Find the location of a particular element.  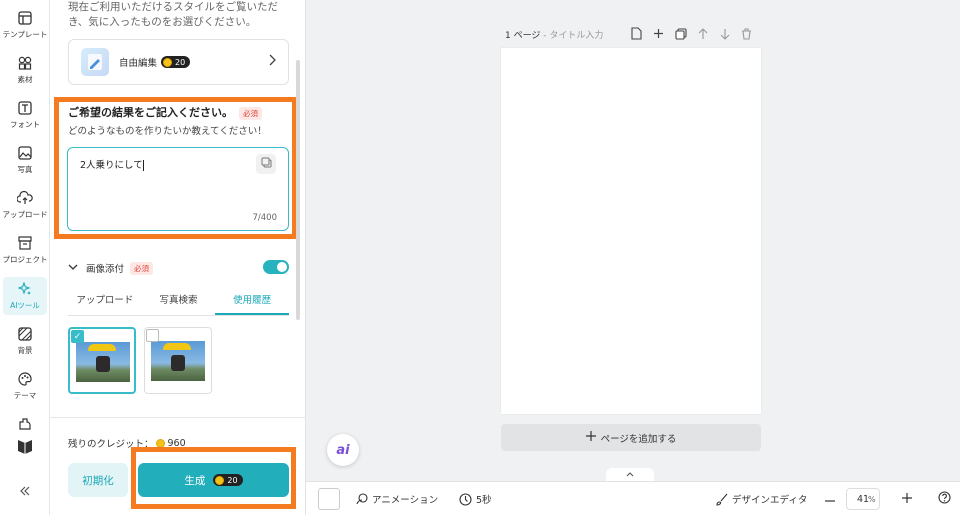

help-button is located at coordinates (944, 498).